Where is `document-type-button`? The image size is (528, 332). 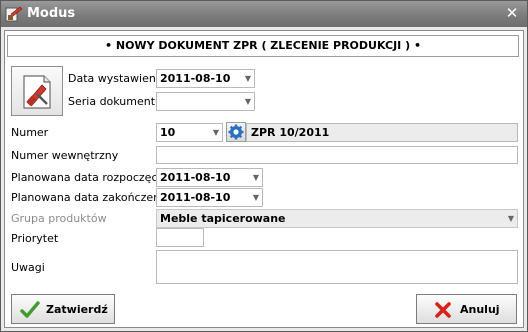 document-type-button is located at coordinates (37, 91).